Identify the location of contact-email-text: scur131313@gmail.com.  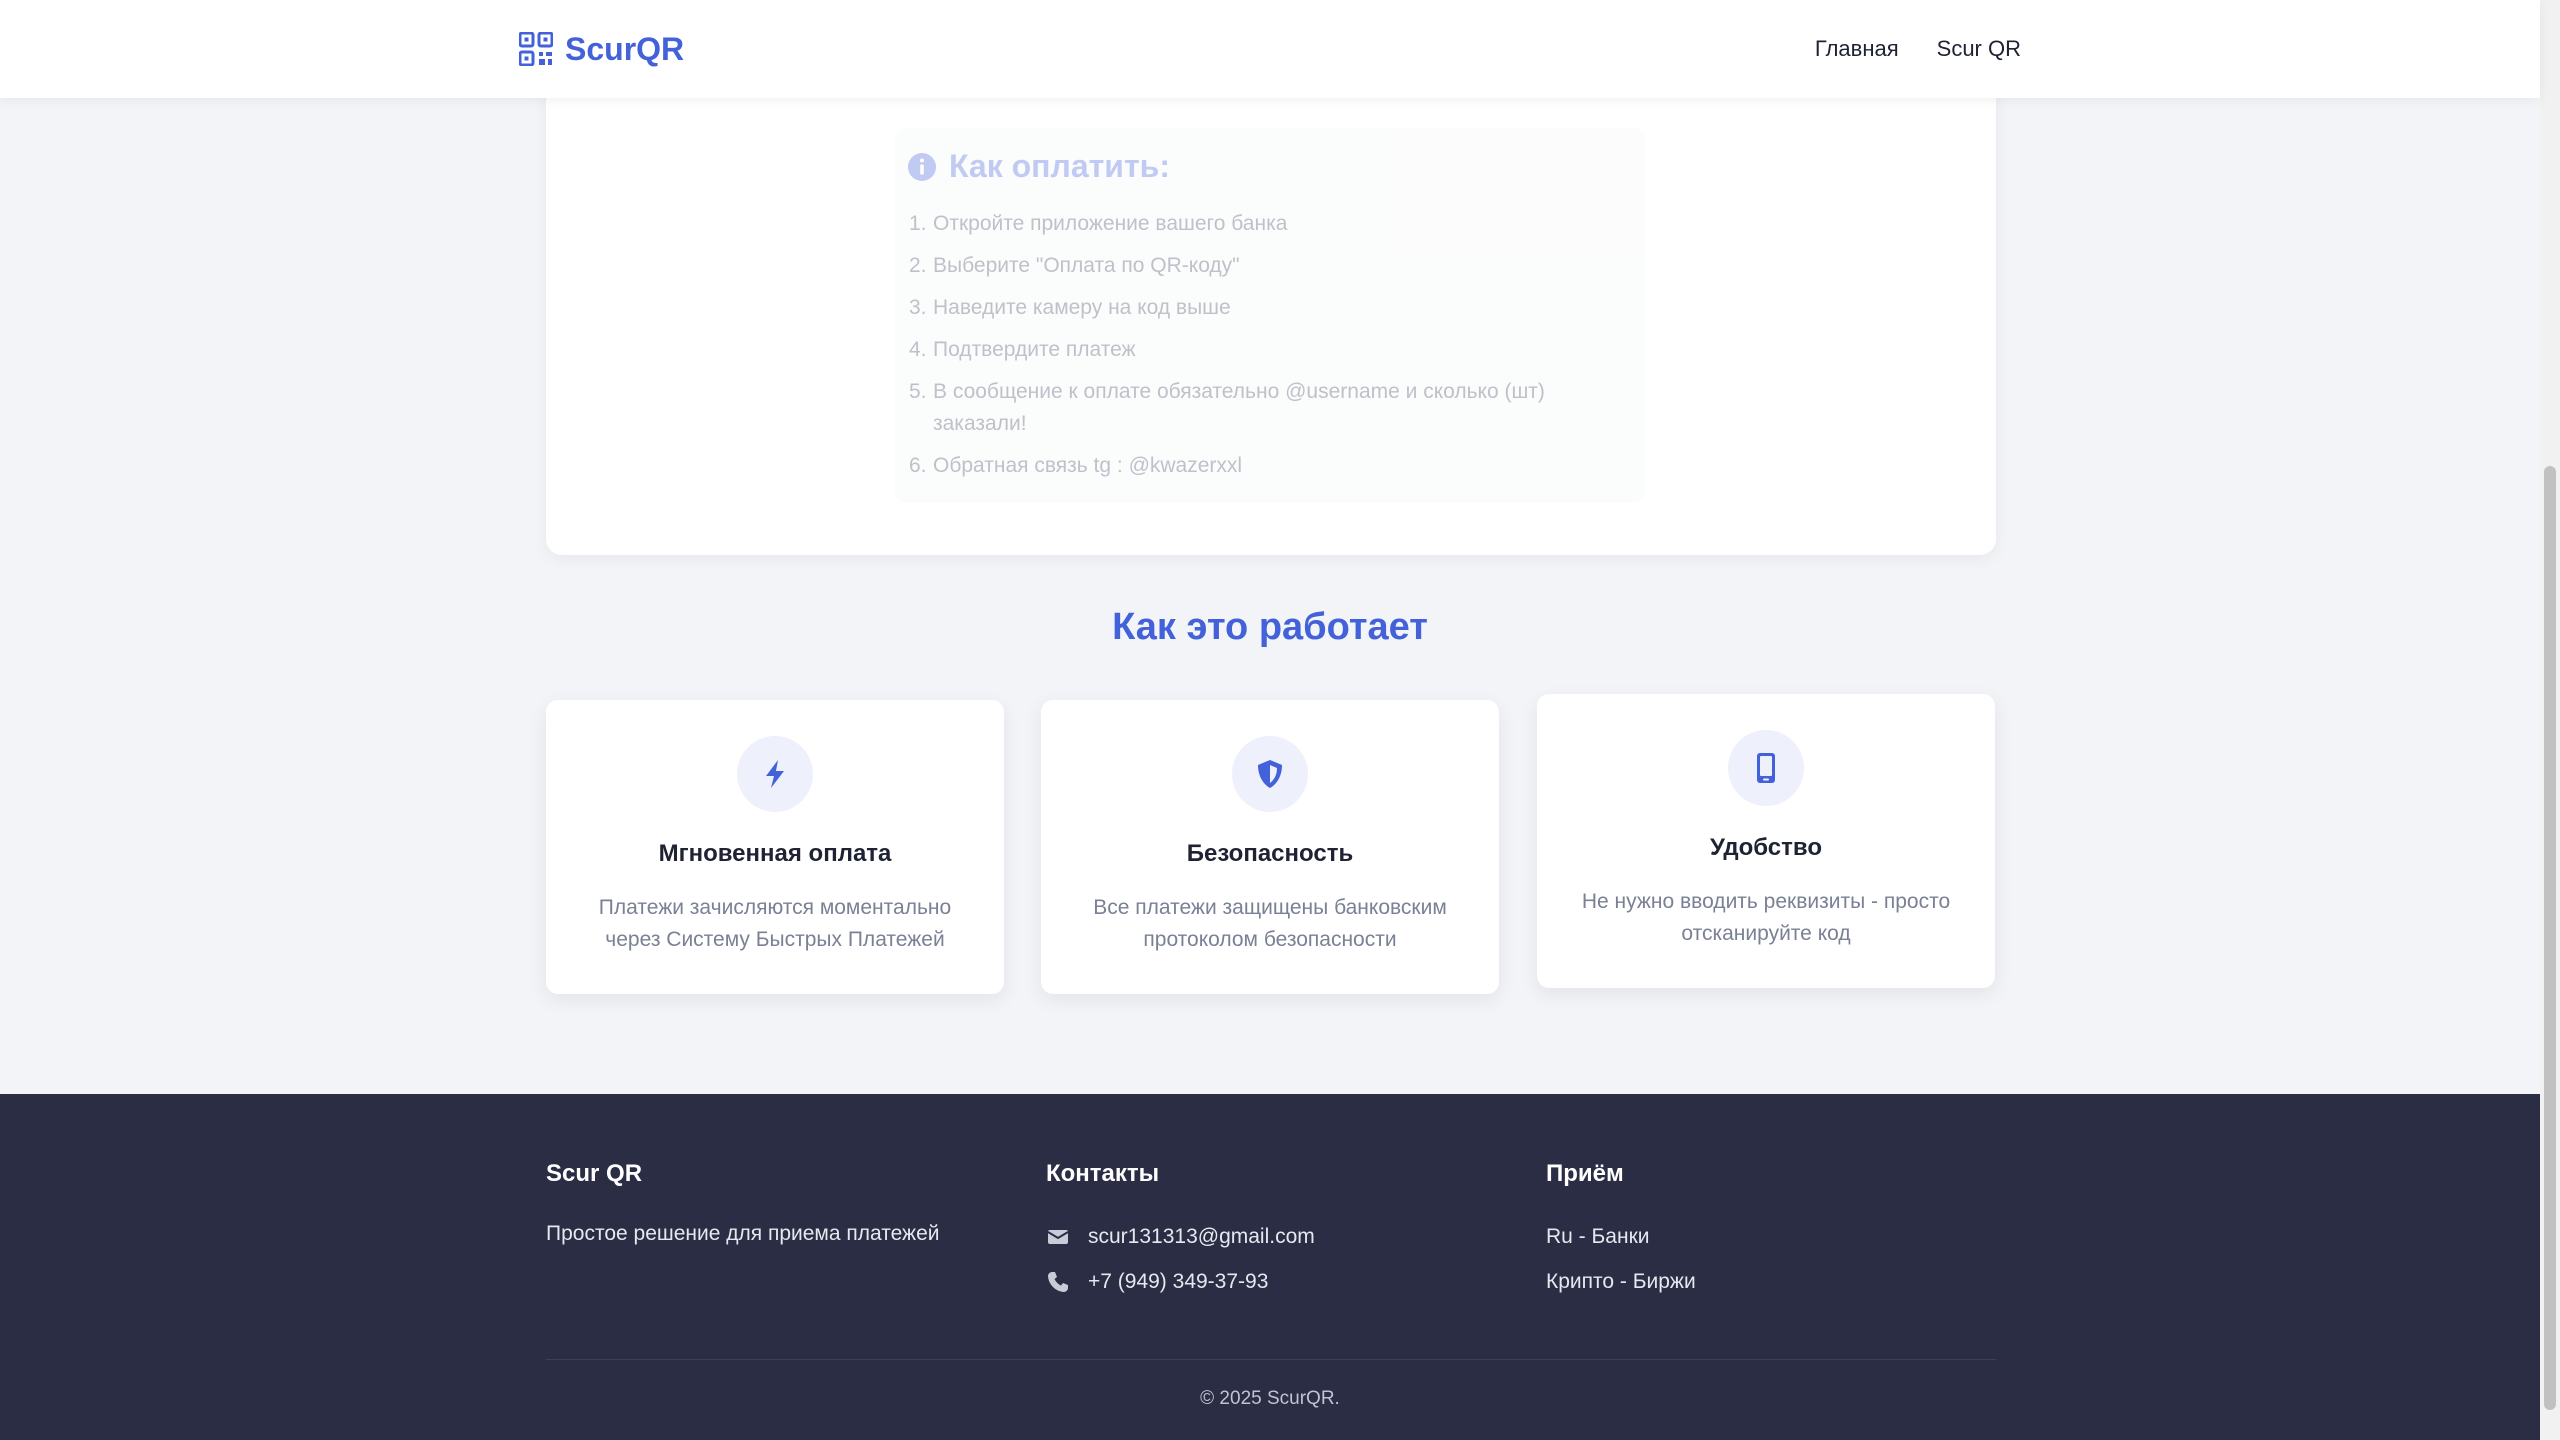
(1201, 1236).